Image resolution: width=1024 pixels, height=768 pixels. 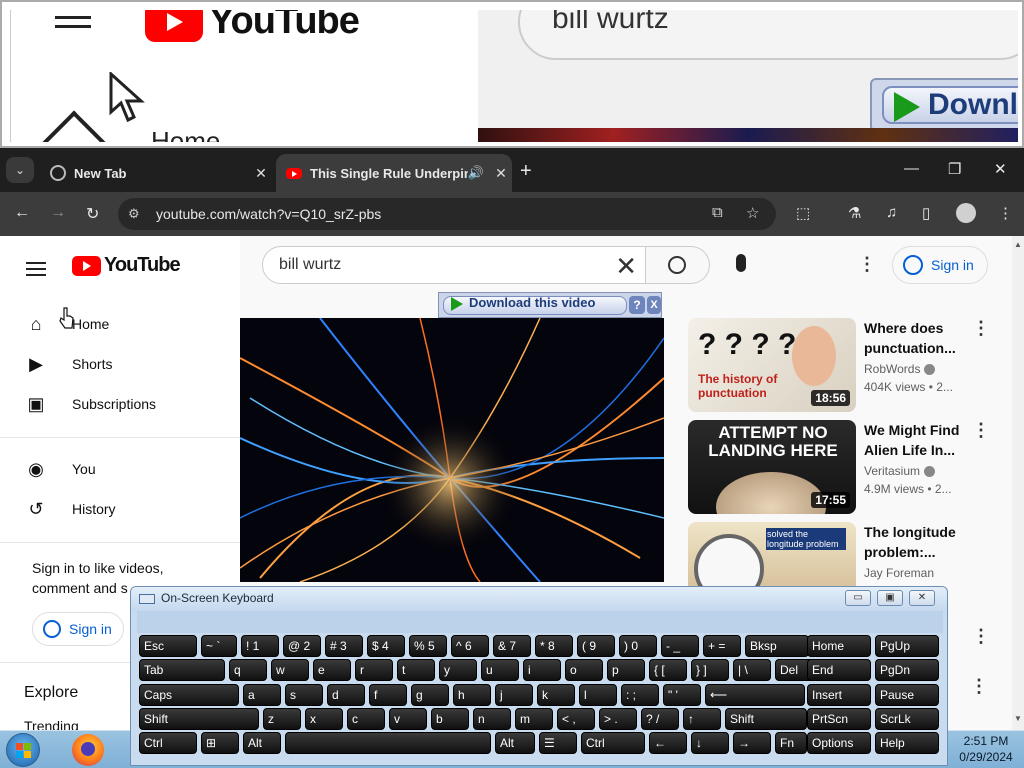 I want to click on search-button, so click(x=678, y=265).